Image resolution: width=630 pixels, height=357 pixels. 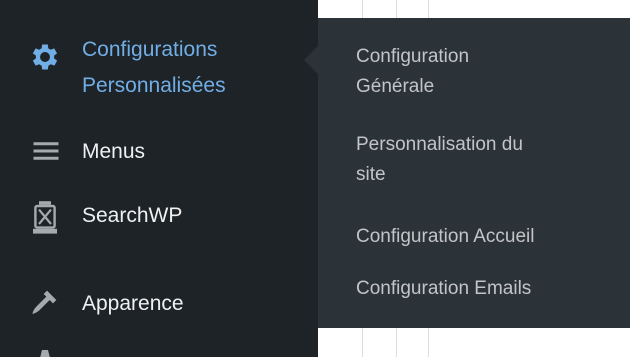 I want to click on submenu-item-label: Générale, so click(x=395, y=86).